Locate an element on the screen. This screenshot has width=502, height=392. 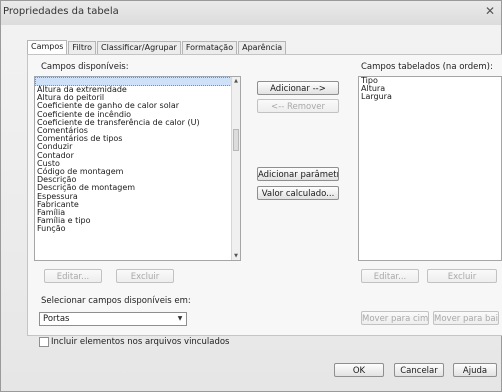
scroll-down-icon: ▼ is located at coordinates (236, 256).